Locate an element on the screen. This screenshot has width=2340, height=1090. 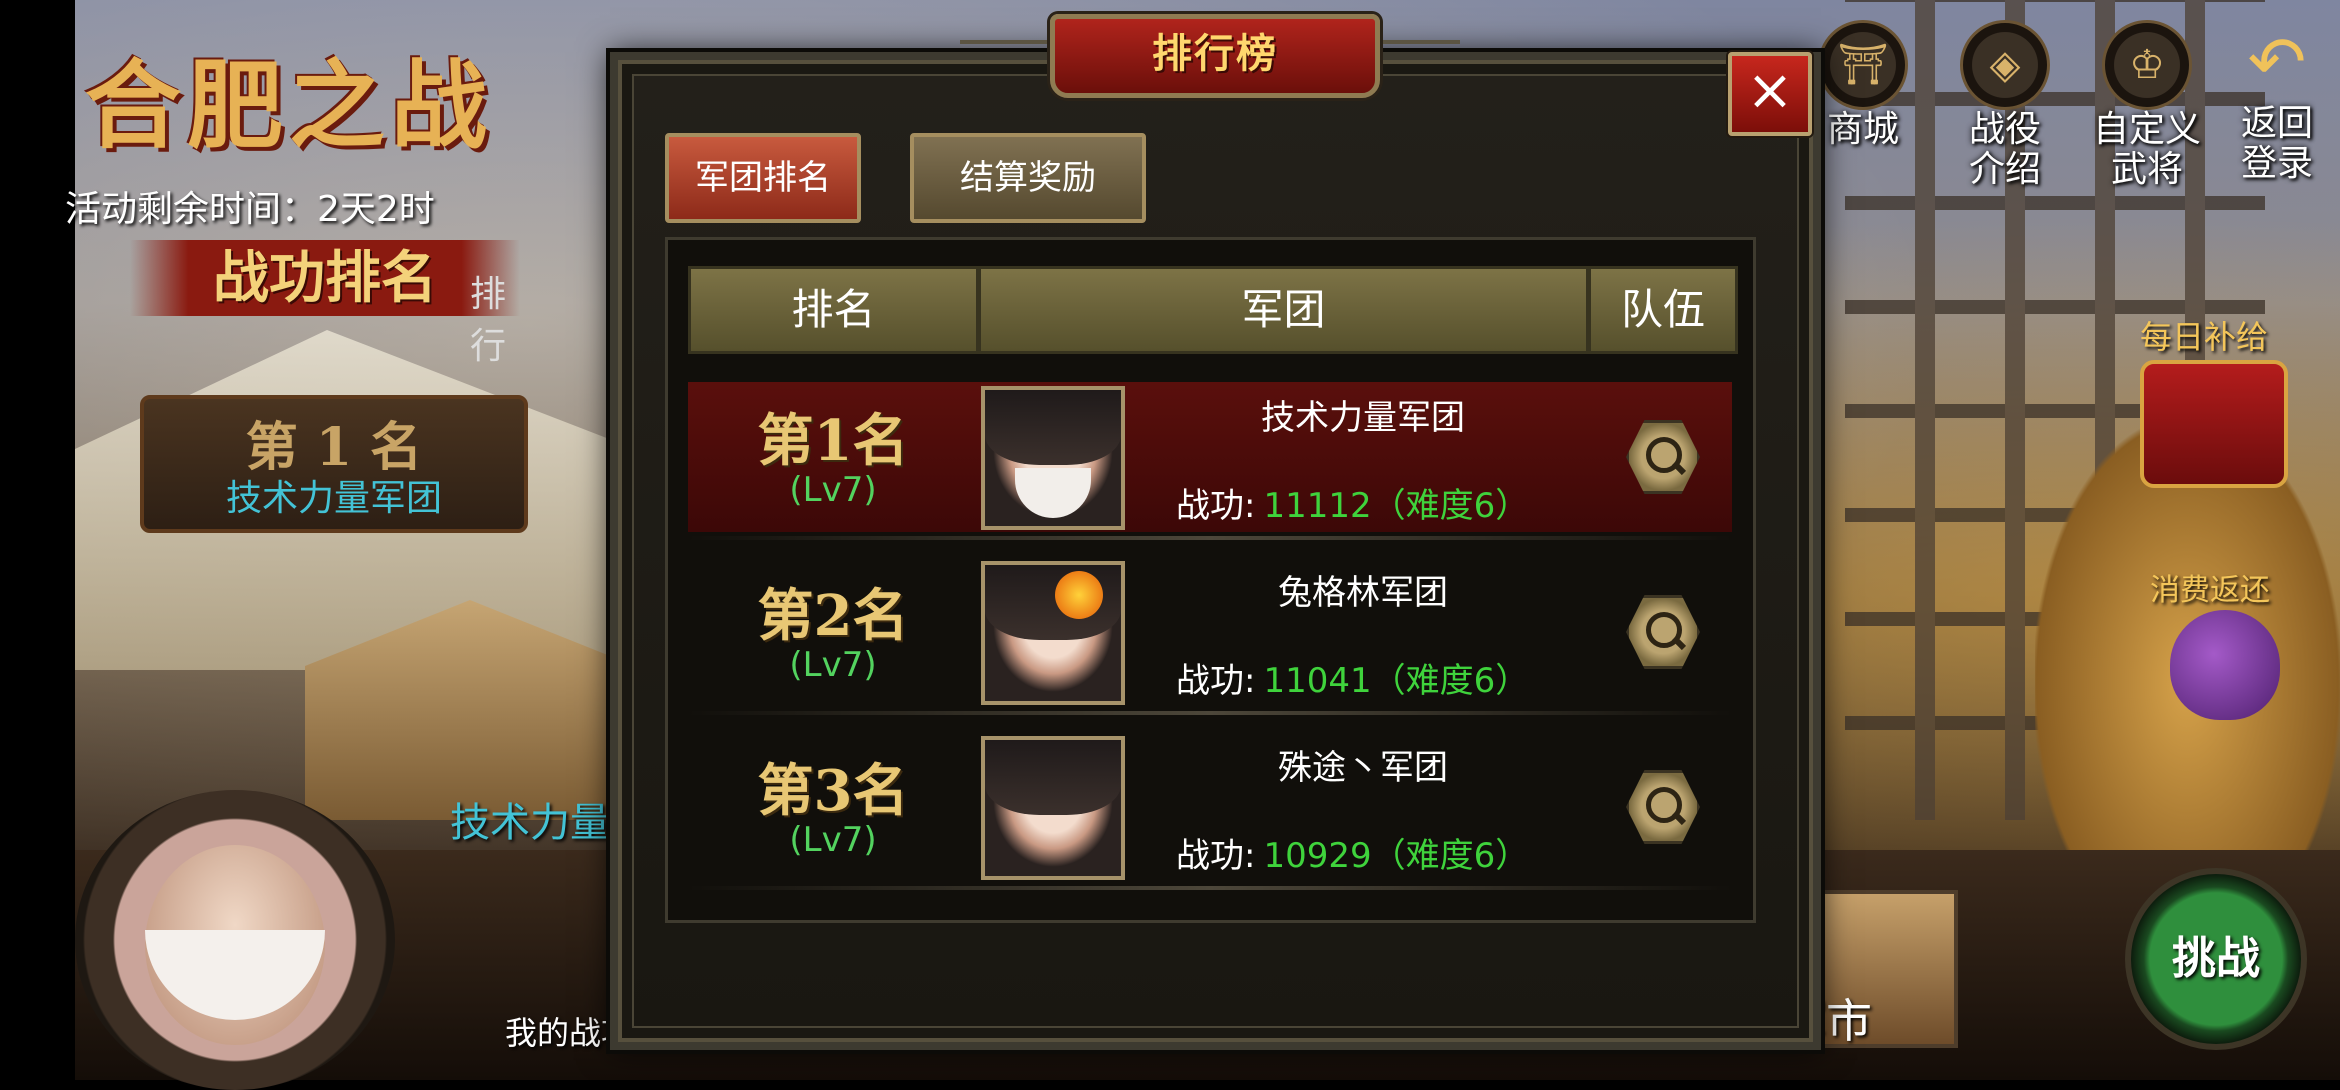
shop-icon: ⛩ is located at coordinates (1863, 65).